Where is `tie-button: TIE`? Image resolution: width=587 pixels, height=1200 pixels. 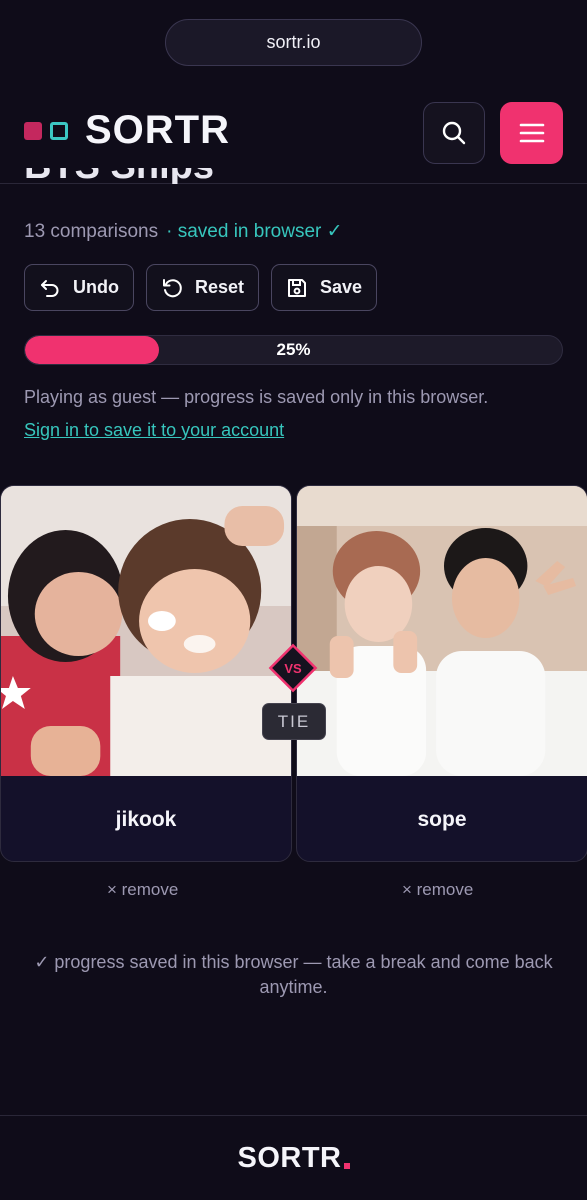
tie-button: TIE is located at coordinates (294, 721).